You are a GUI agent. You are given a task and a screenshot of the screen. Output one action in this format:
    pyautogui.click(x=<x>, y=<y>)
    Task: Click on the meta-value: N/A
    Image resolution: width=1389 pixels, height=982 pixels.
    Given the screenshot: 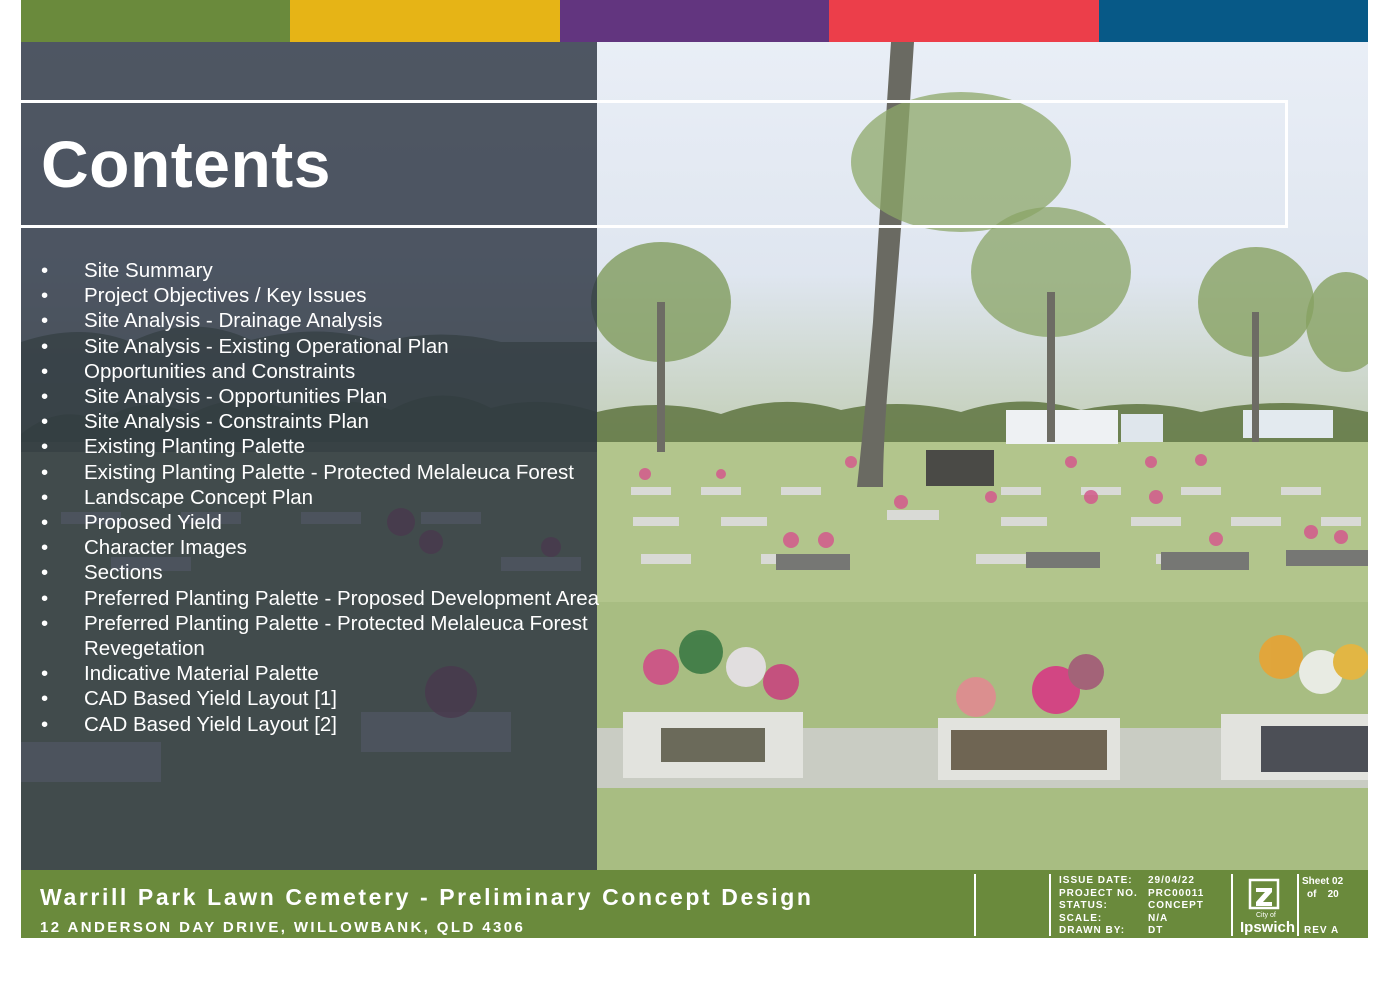 What is the action you would take?
    pyautogui.click(x=1158, y=918)
    